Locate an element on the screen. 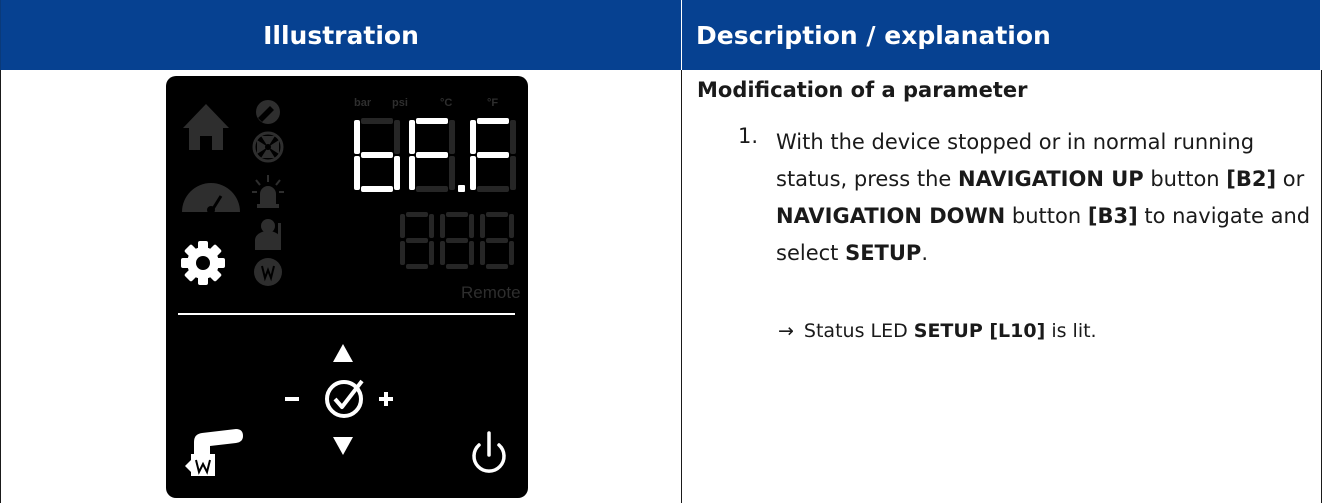 This screenshot has height=503, width=1322. settings-icon is located at coordinates (203, 263).